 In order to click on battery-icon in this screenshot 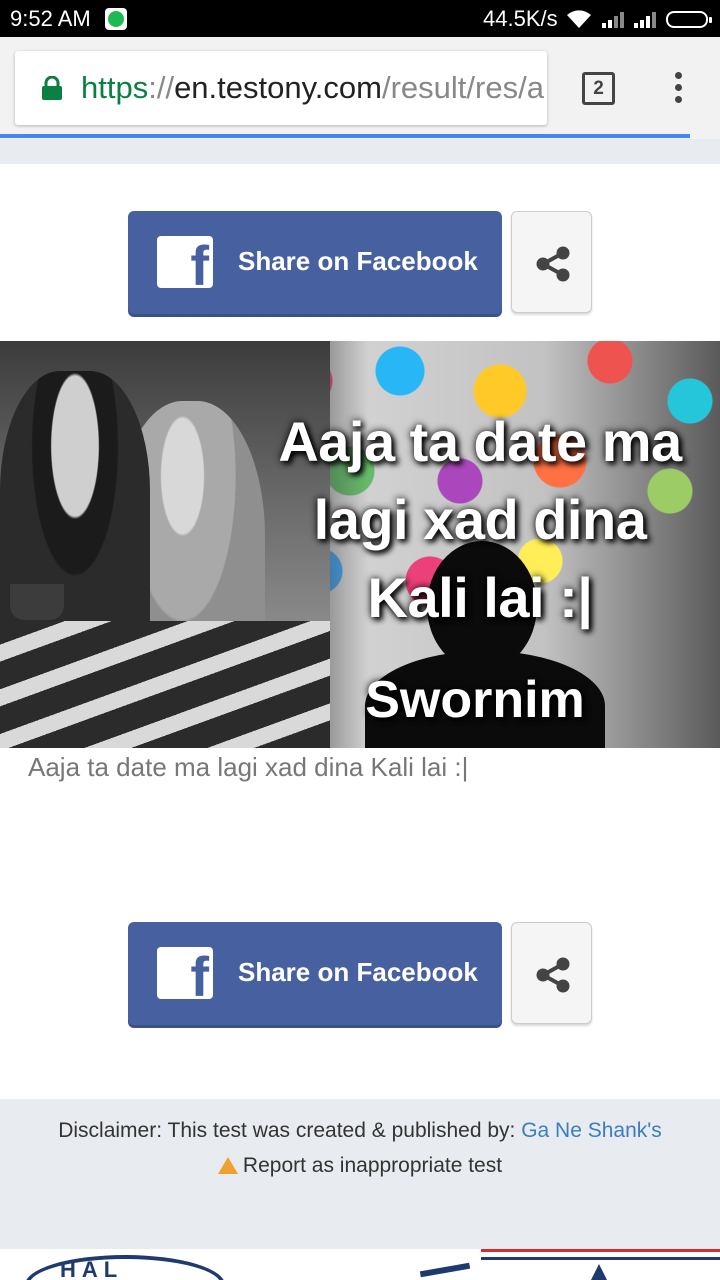, I will do `click(689, 19)`.